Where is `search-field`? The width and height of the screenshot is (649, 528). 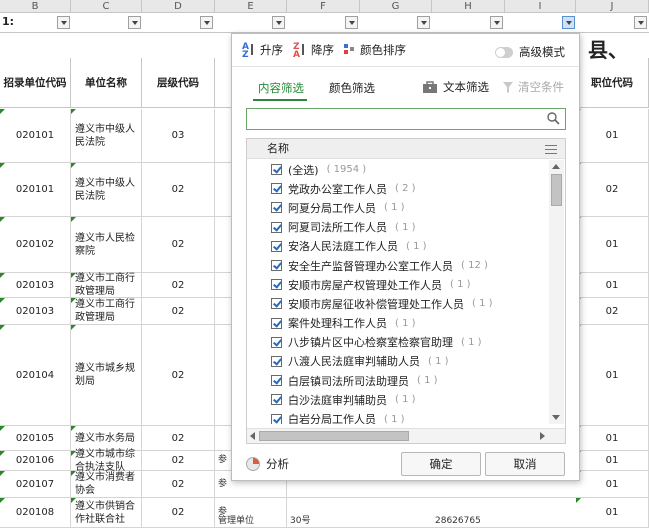
search-field is located at coordinates (406, 119).